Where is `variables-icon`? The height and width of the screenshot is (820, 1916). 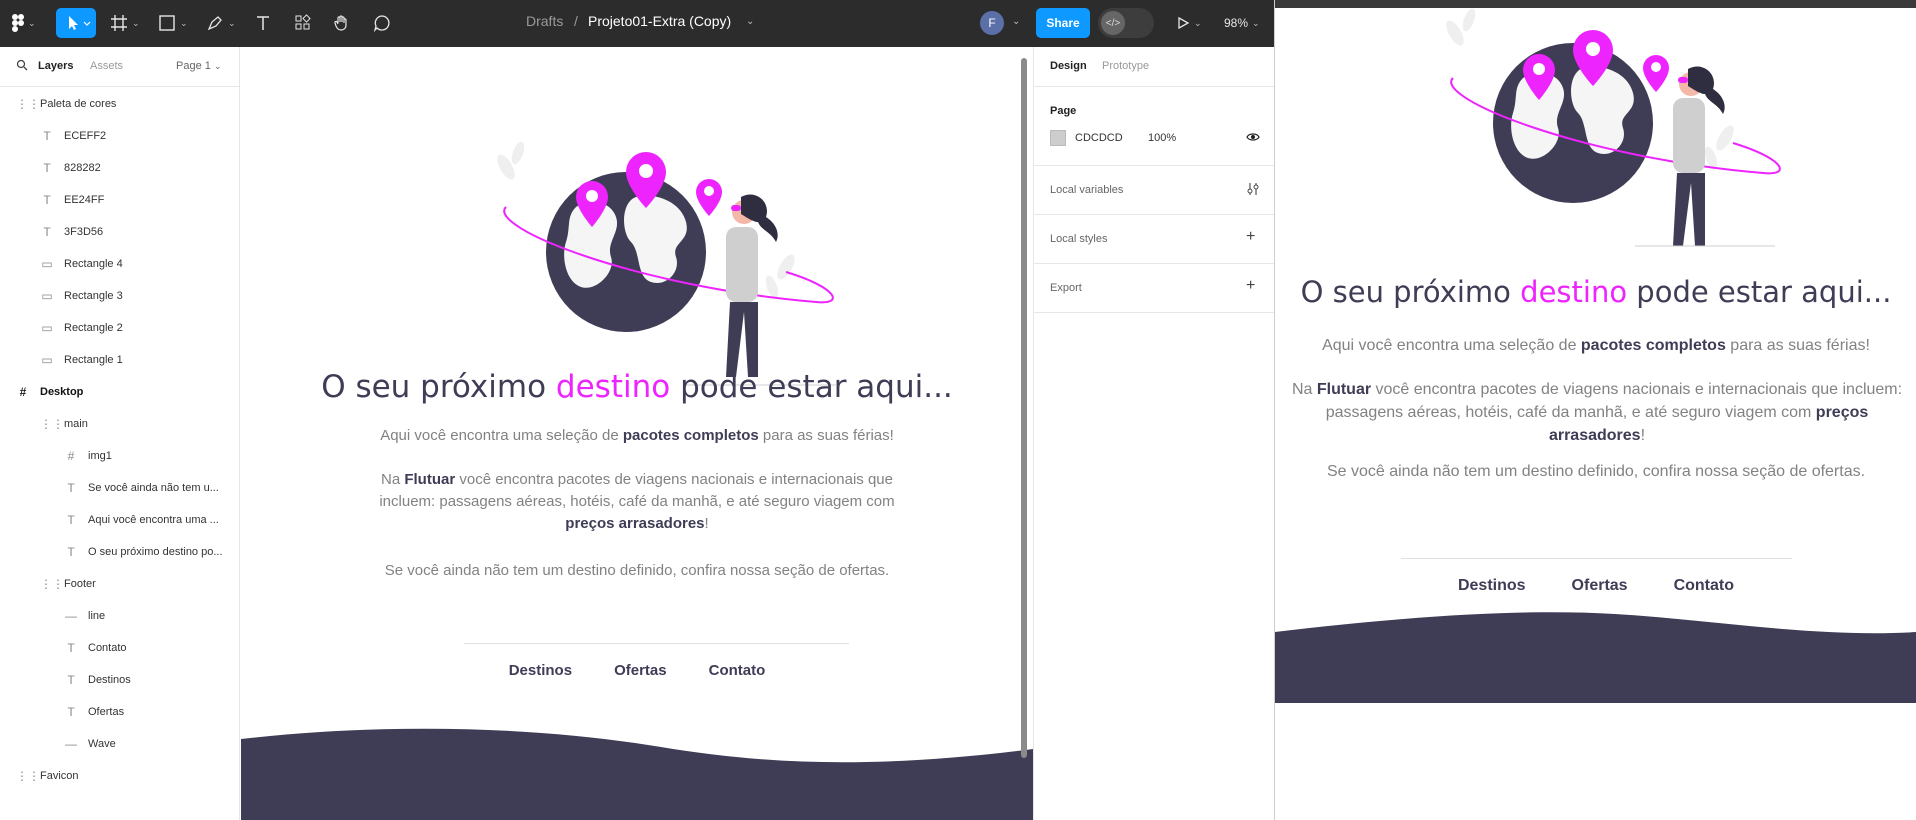 variables-icon is located at coordinates (1253, 190).